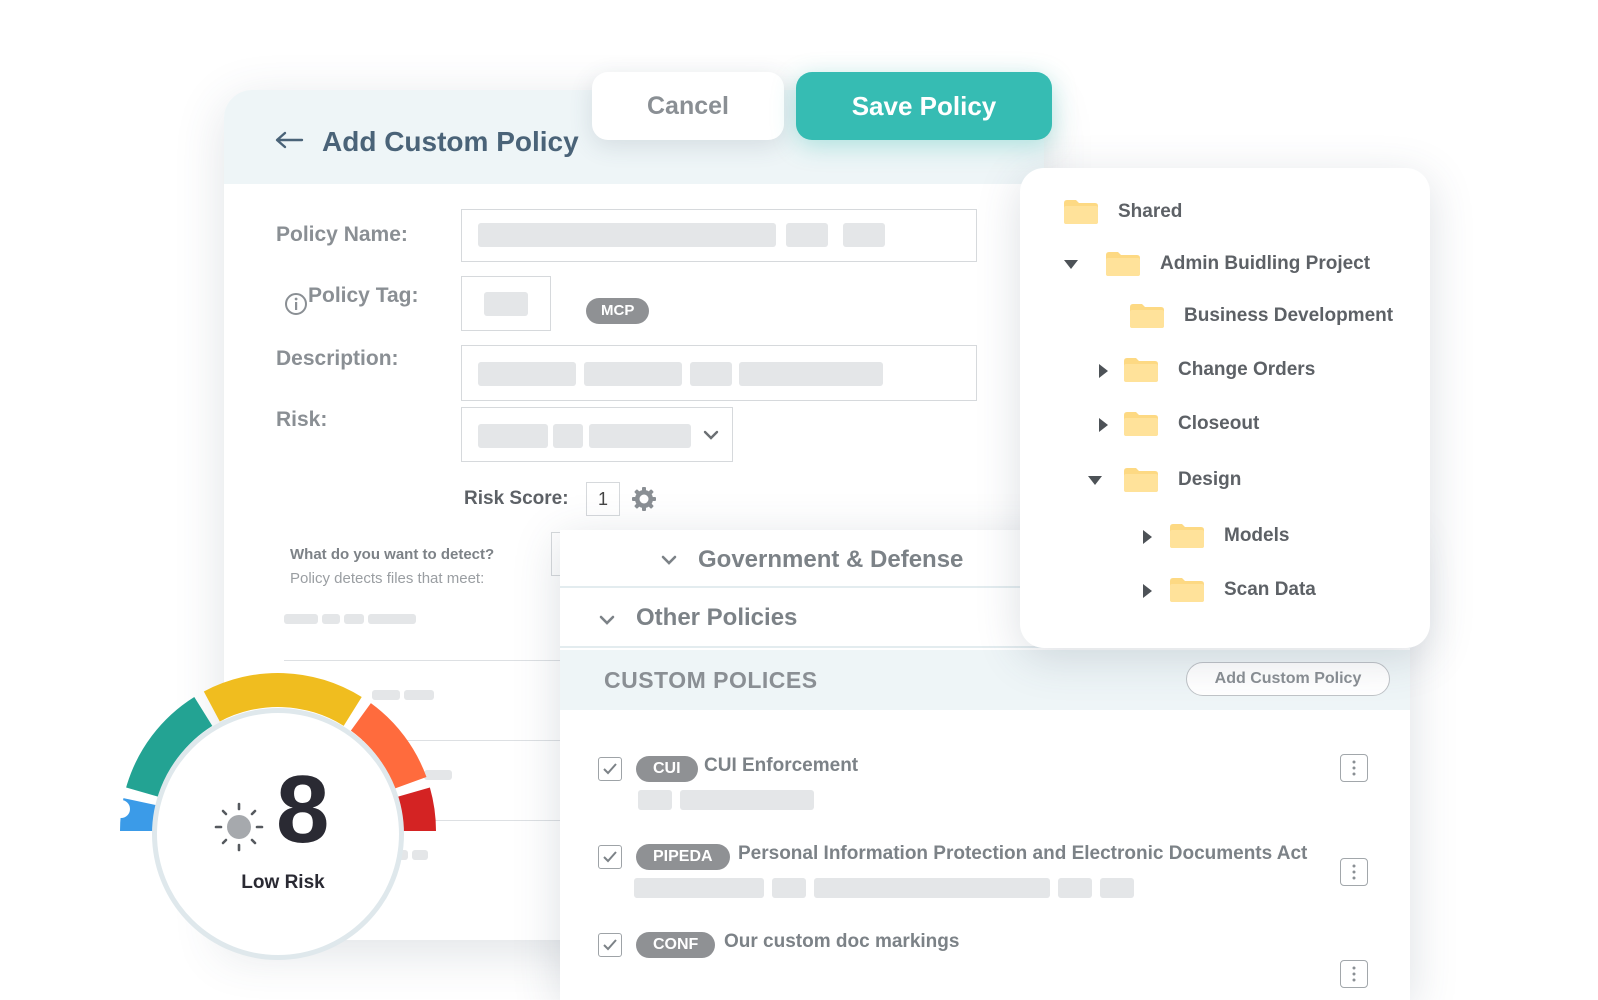  I want to click on policy-name: Our custom doc markings, so click(842, 941).